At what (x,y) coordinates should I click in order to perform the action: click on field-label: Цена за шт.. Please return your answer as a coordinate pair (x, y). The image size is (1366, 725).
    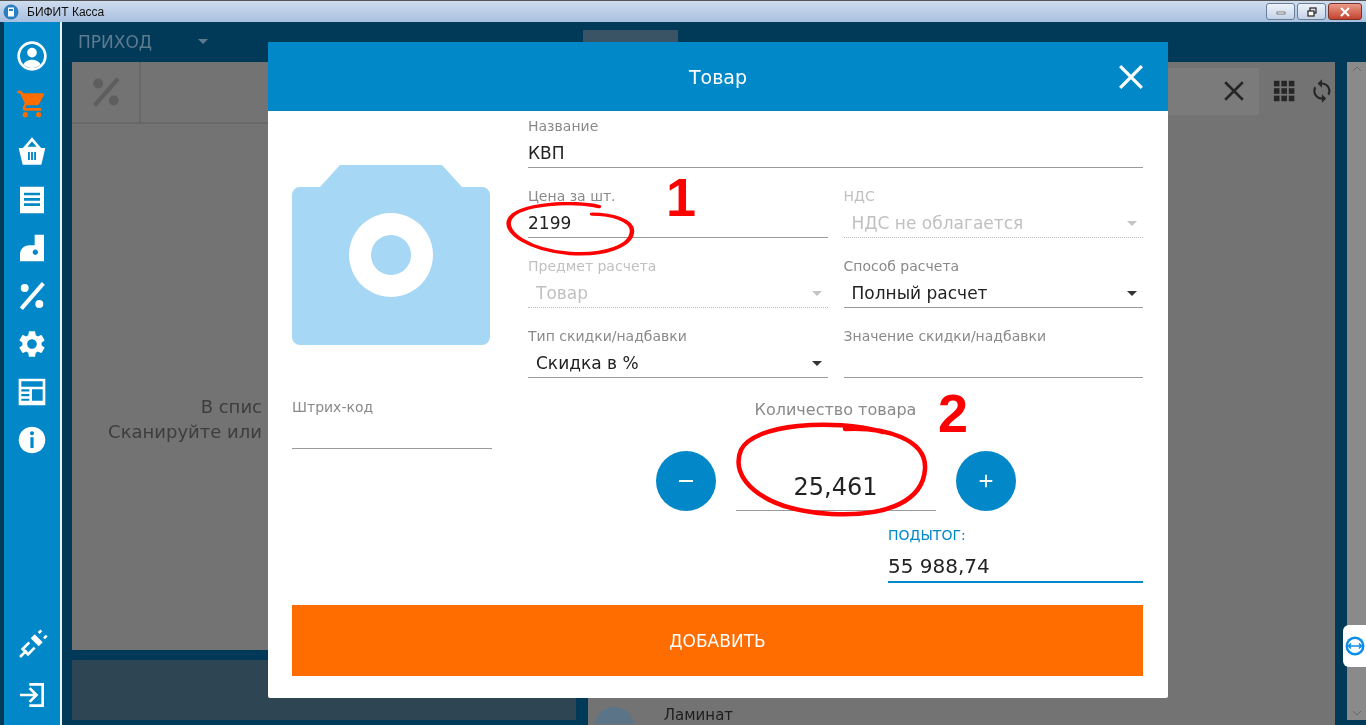
    Looking at the image, I should click on (572, 196).